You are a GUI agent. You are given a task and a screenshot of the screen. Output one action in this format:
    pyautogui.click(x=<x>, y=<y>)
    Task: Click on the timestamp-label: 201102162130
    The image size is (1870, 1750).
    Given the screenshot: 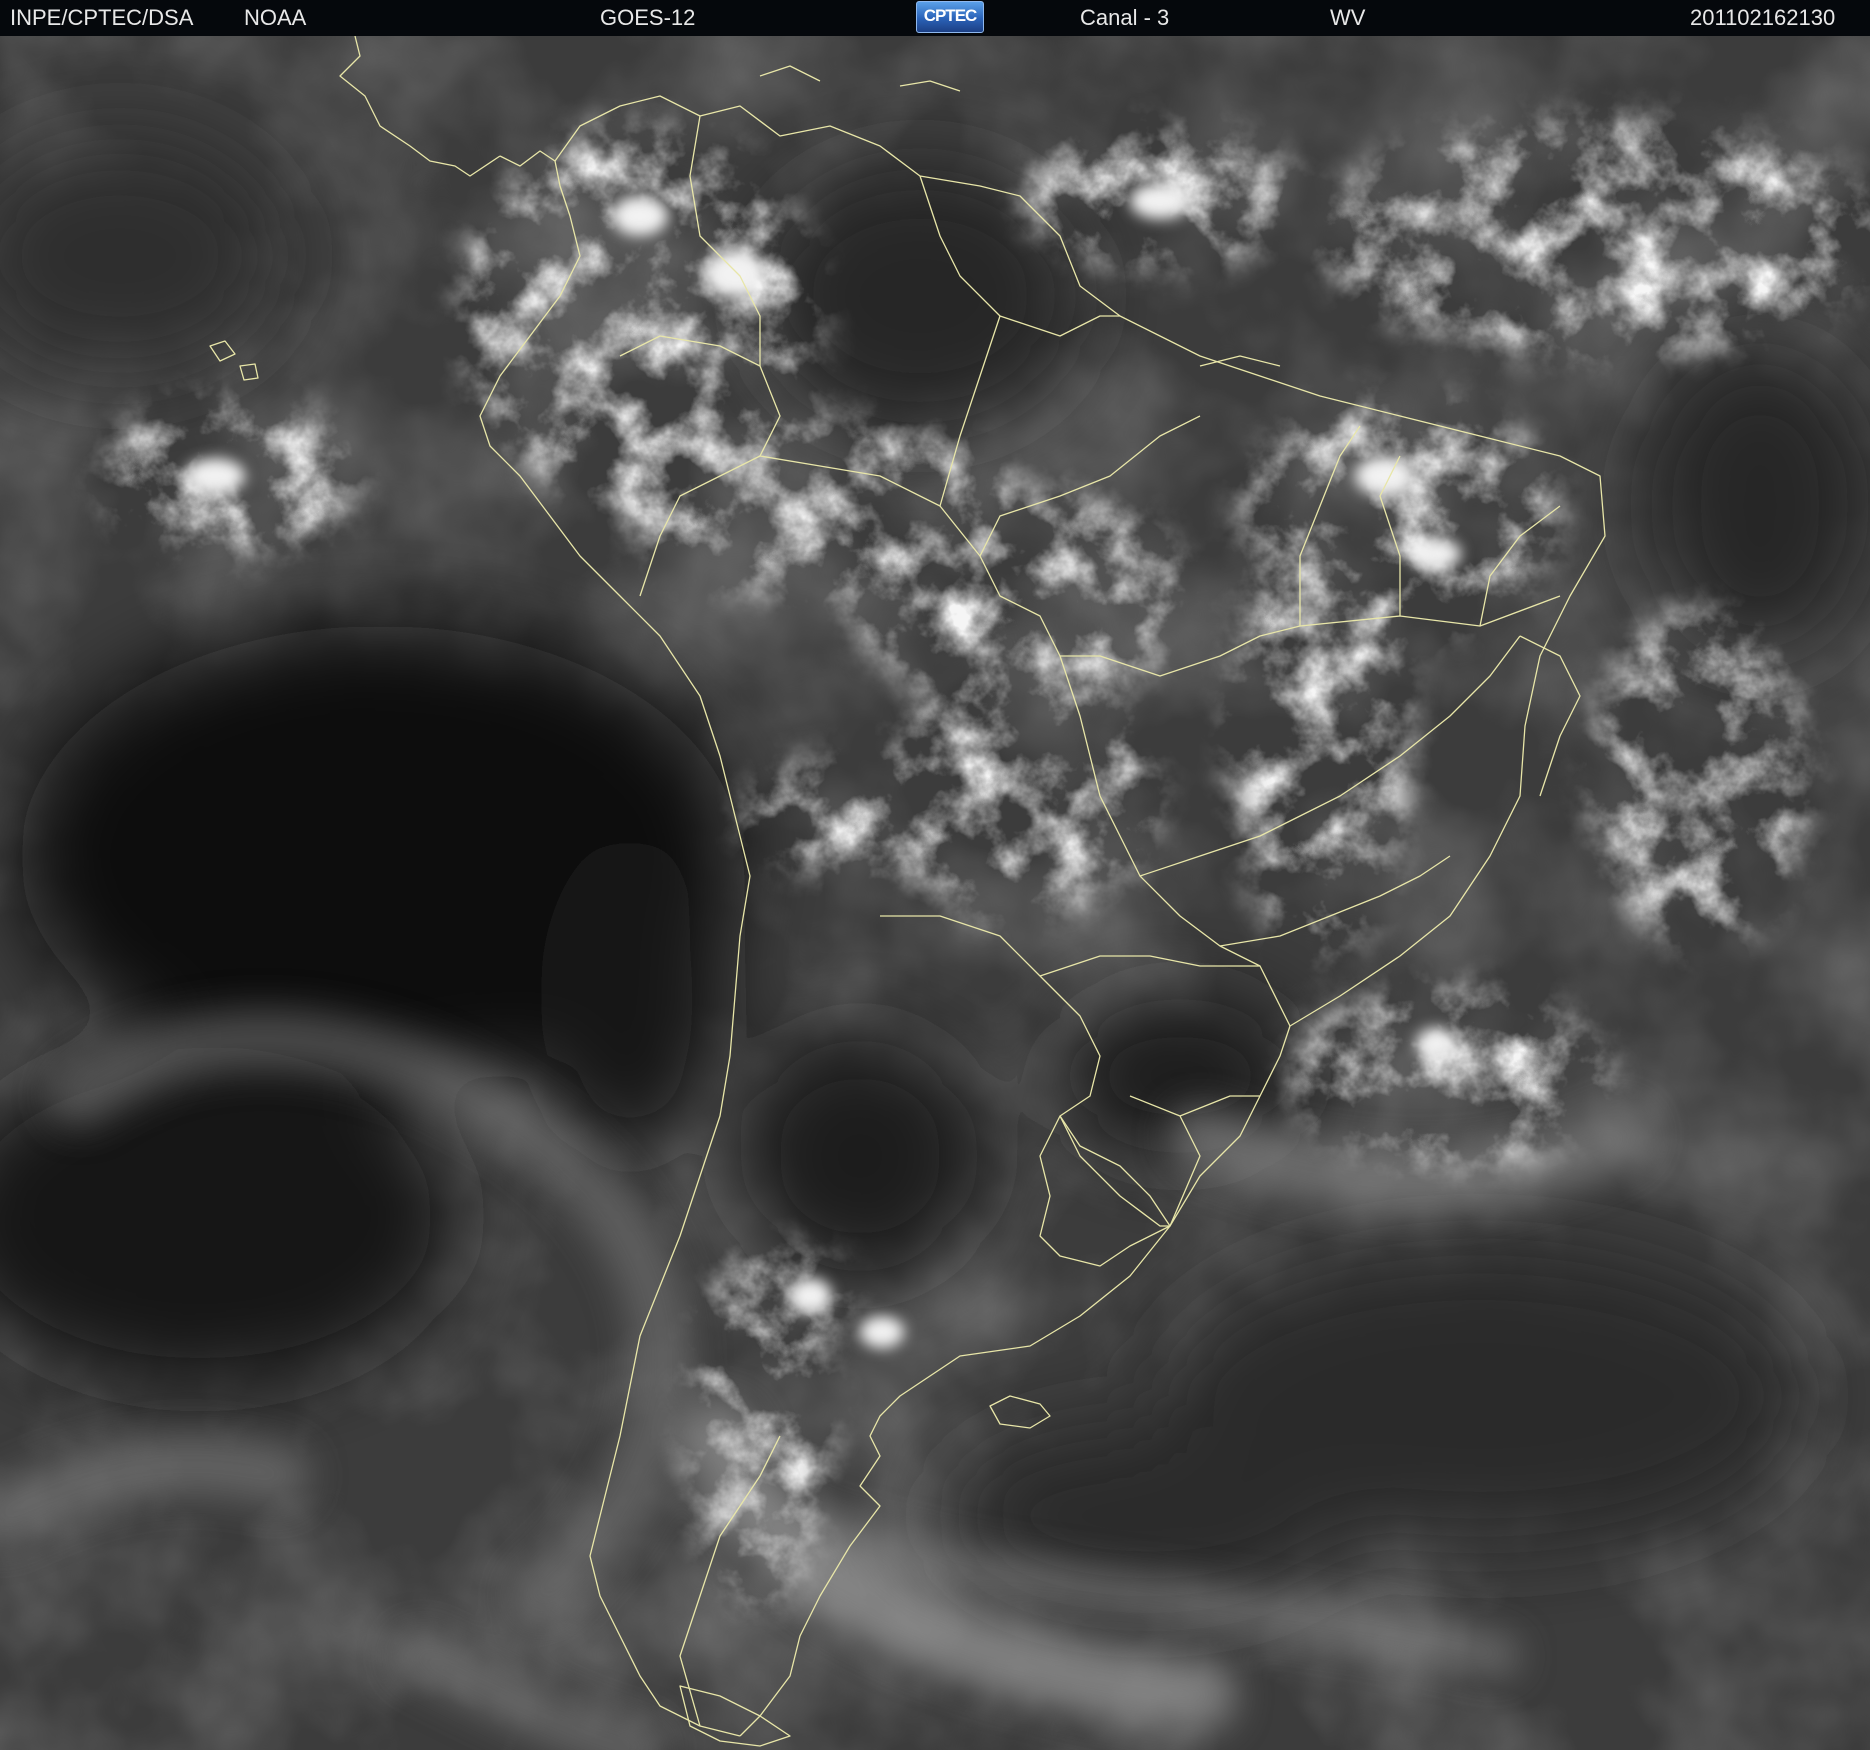 What is the action you would take?
    pyautogui.click(x=1763, y=17)
    